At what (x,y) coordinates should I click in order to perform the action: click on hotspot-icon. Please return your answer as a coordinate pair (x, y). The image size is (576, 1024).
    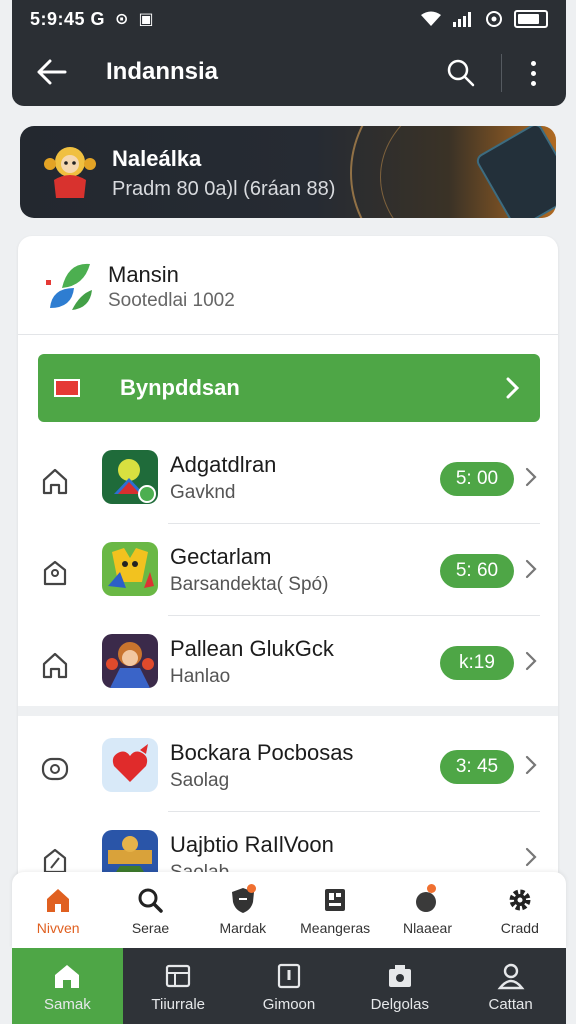
    Looking at the image, I should click on (494, 19).